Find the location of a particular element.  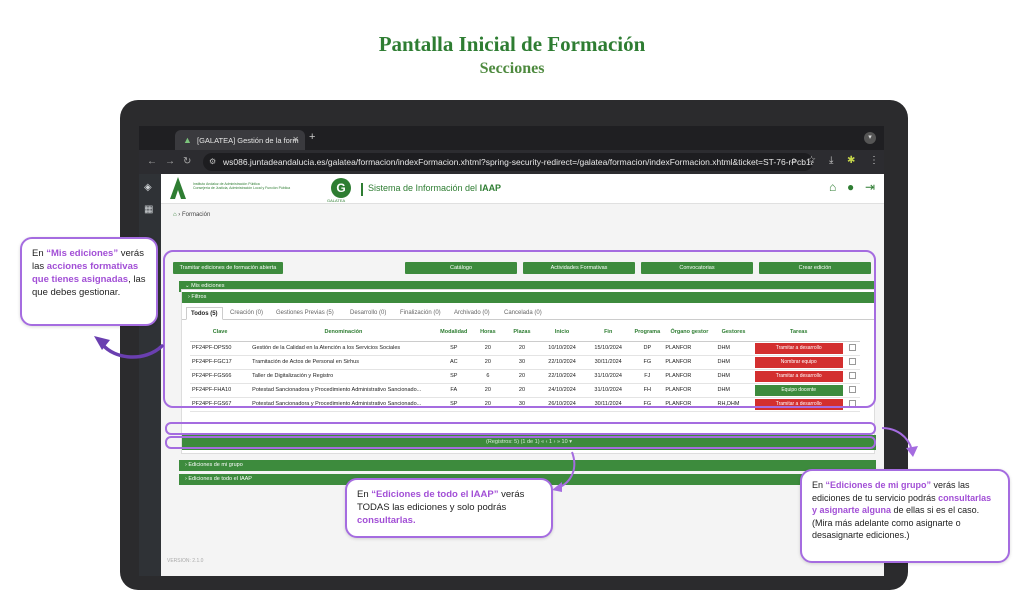

arrow-to-mi-grupo-icon is located at coordinates (899, 442).